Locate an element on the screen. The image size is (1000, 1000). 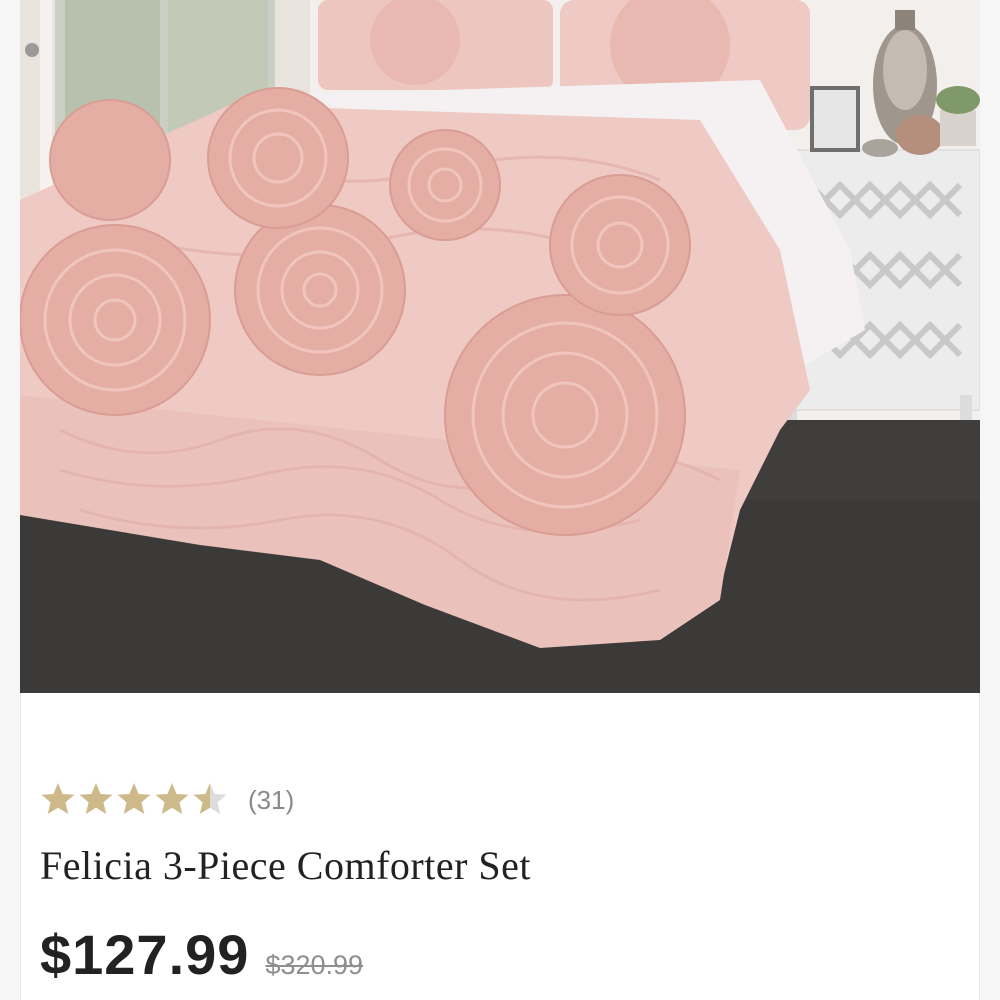
product-title: Felicia 3-Piece Comforter Set is located at coordinates (285, 865).